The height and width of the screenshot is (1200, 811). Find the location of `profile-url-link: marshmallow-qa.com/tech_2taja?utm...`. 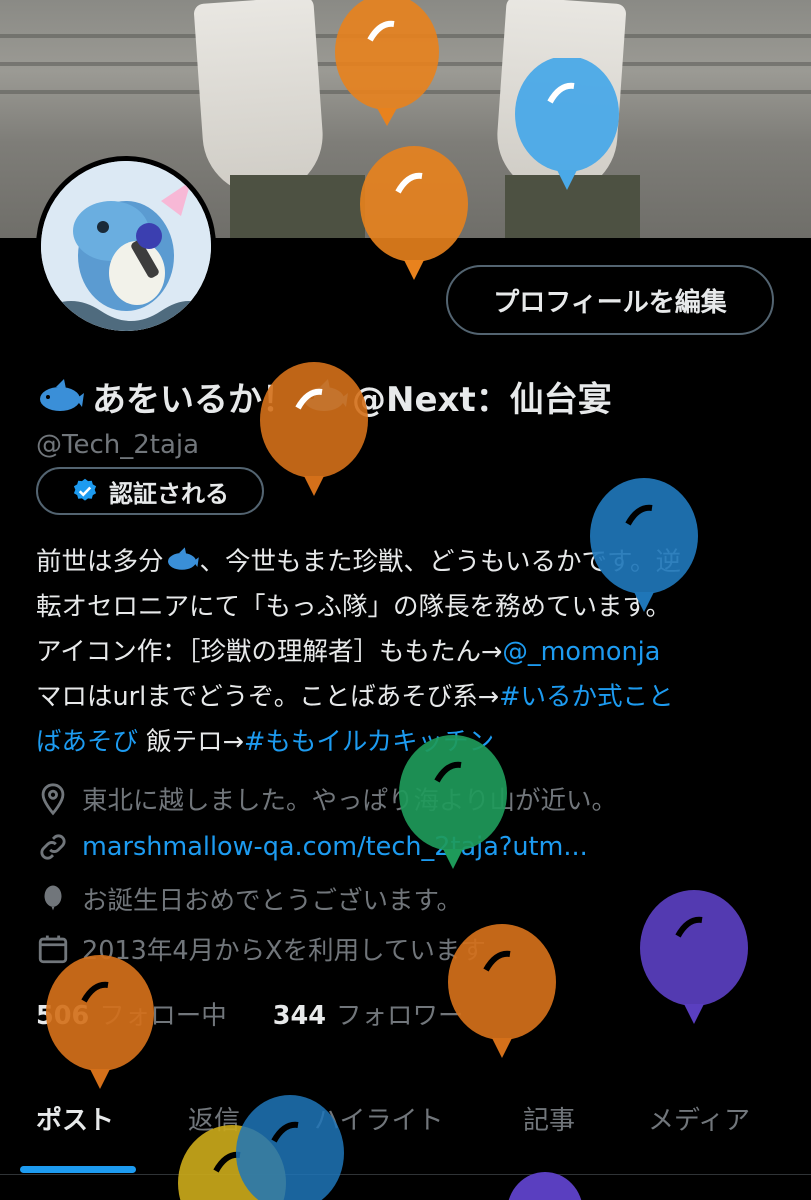

profile-url-link: marshmallow-qa.com/tech_2taja?utm... is located at coordinates (335, 847).